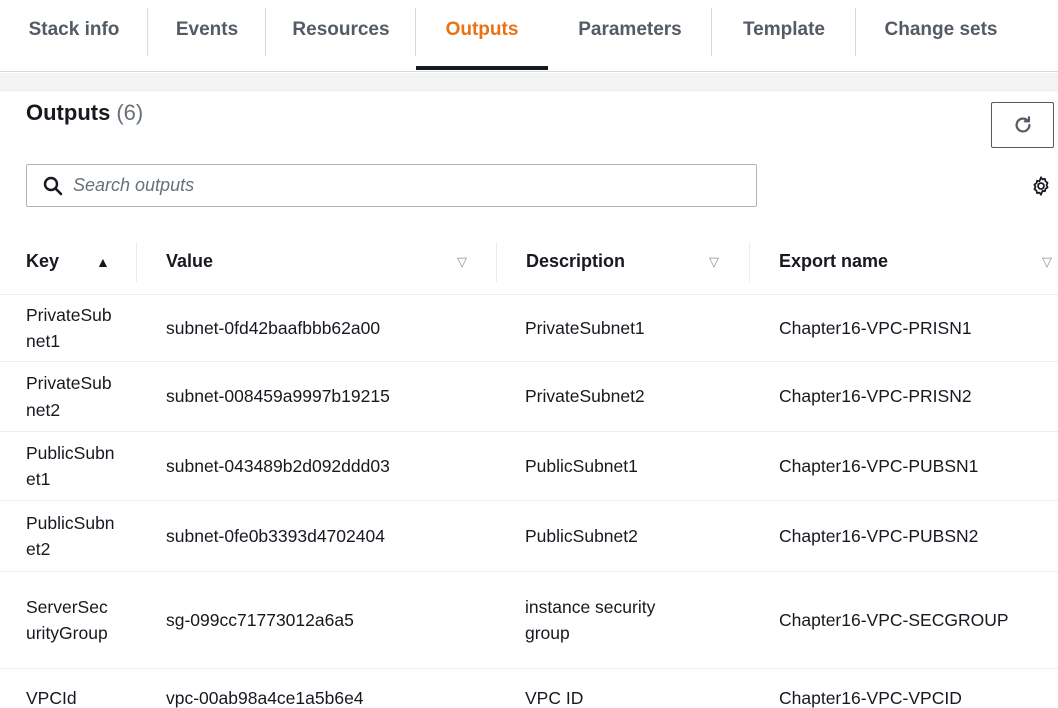 This screenshot has height=708, width=1058. What do you see at coordinates (879, 535) in the screenshot?
I see `output-export-name: Chapter16-VPC-PUBSN2` at bounding box center [879, 535].